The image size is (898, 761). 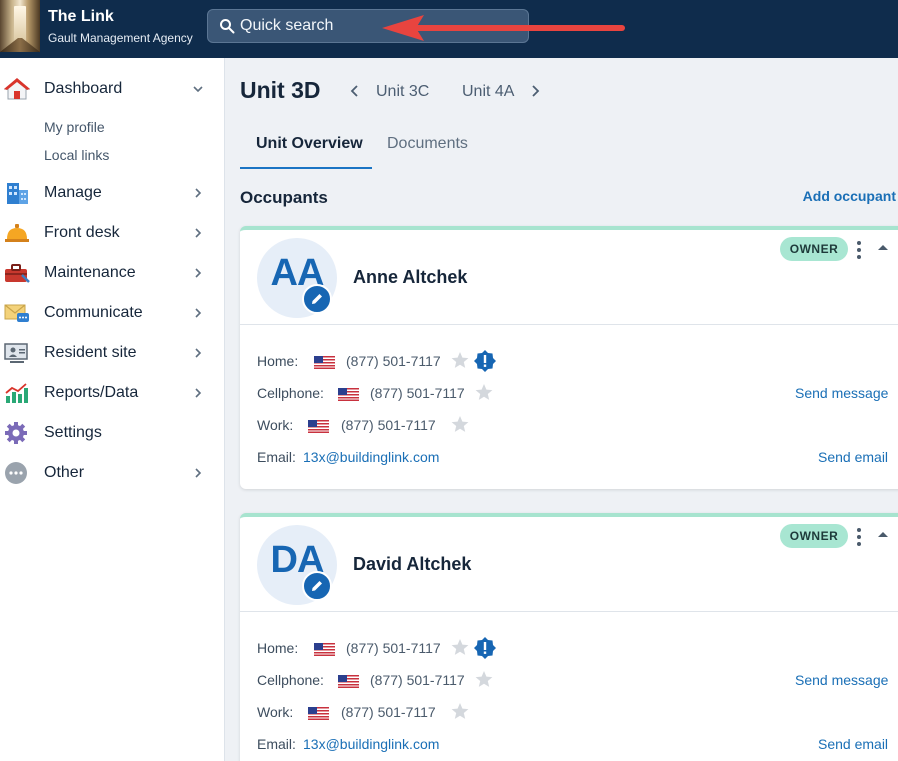 What do you see at coordinates (17, 233) in the screenshot?
I see `service-bell-icon` at bounding box center [17, 233].